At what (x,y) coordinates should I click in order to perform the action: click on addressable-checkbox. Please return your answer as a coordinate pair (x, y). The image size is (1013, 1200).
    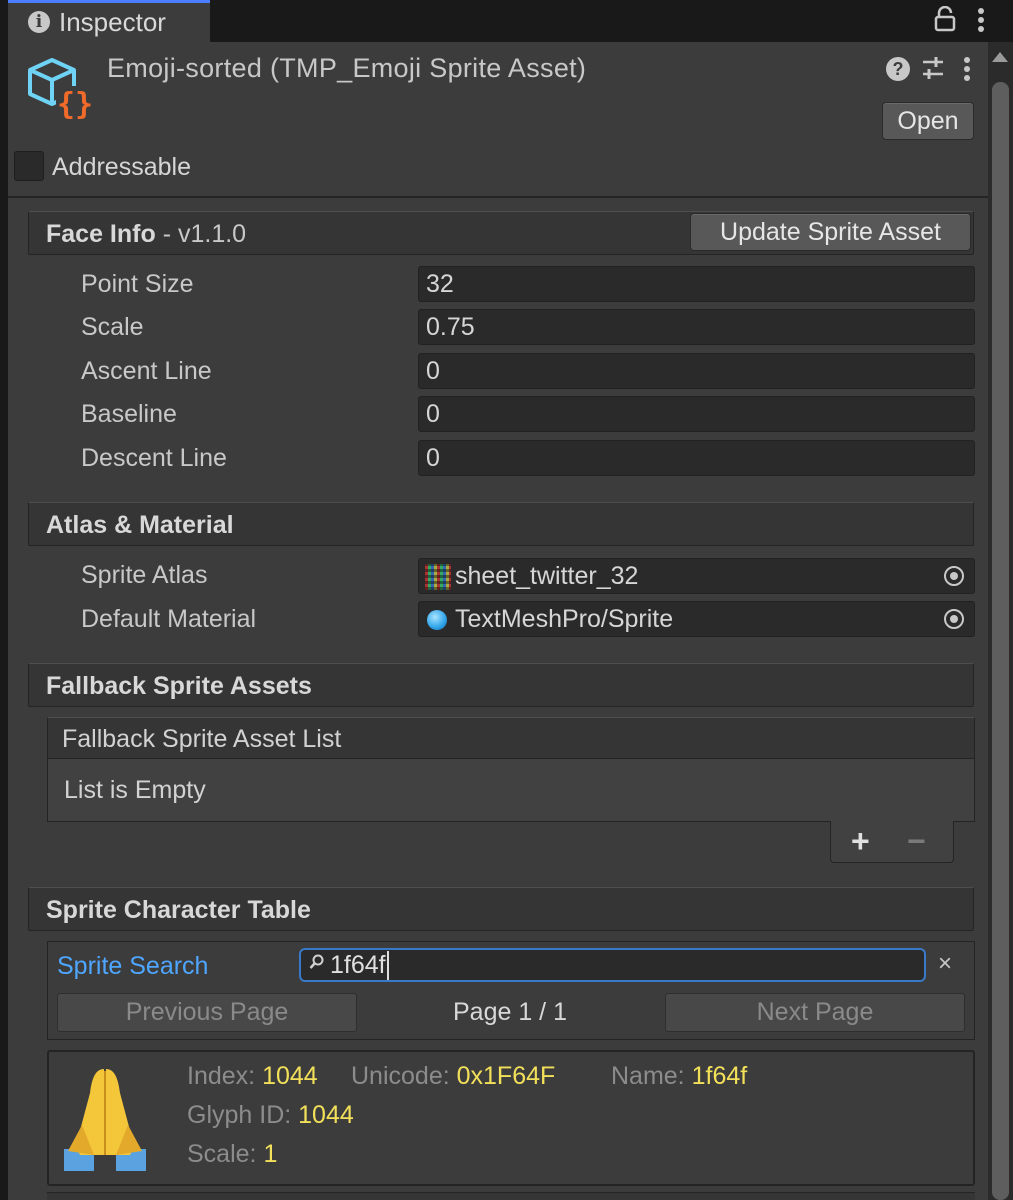
    Looking at the image, I should click on (29, 166).